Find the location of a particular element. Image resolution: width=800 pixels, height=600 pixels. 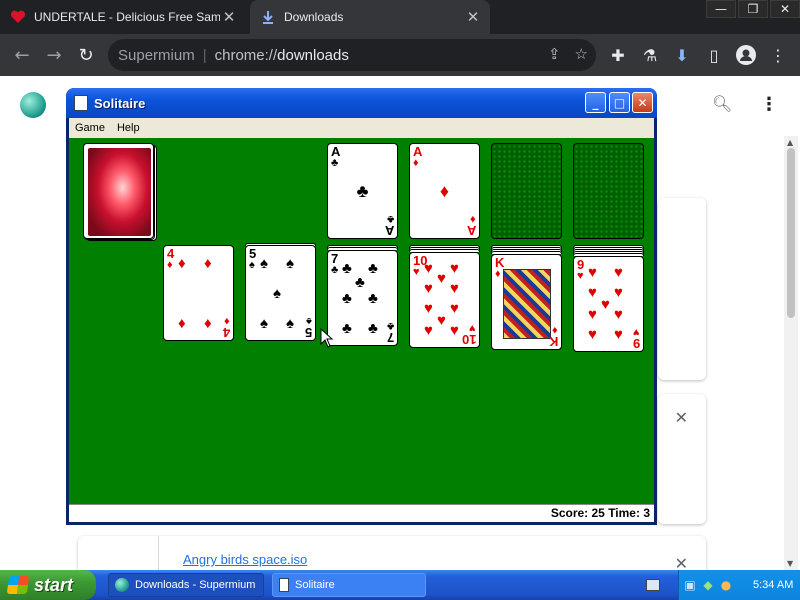

download-icon is located at coordinates (268, 17).